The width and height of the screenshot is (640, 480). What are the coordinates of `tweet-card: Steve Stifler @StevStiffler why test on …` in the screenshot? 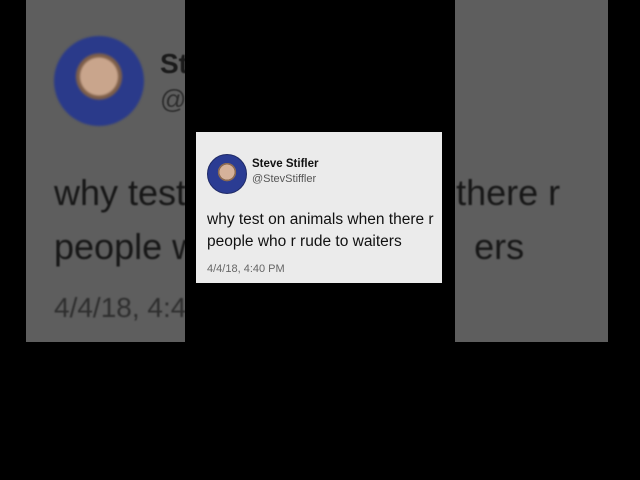 It's located at (319, 207).